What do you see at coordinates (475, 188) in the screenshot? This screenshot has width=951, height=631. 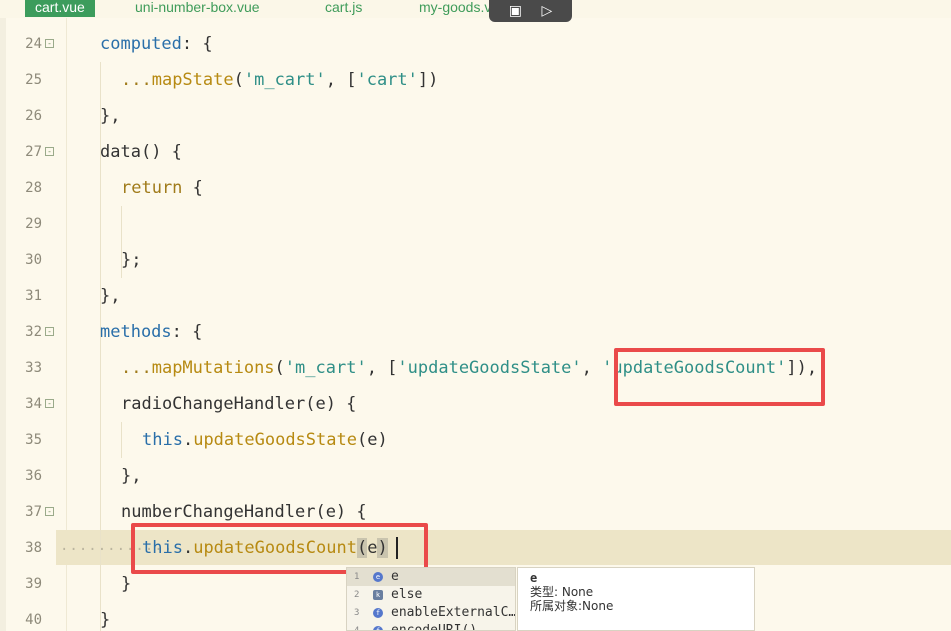 I see `code-line-28: 28 return {` at bounding box center [475, 188].